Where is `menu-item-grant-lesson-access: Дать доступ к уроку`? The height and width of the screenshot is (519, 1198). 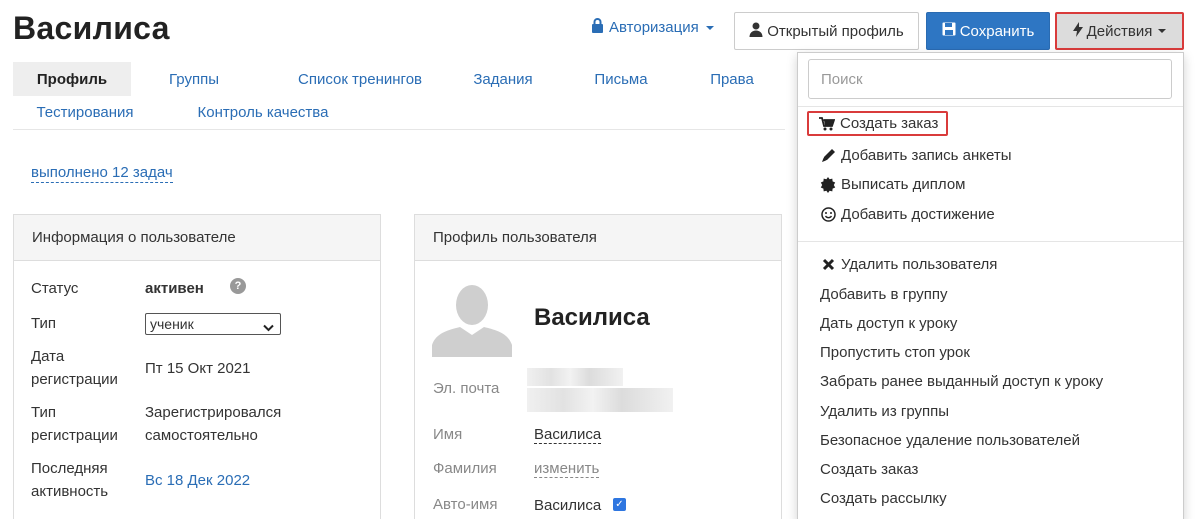
menu-item-grant-lesson-access: Дать доступ к уроку is located at coordinates (888, 323).